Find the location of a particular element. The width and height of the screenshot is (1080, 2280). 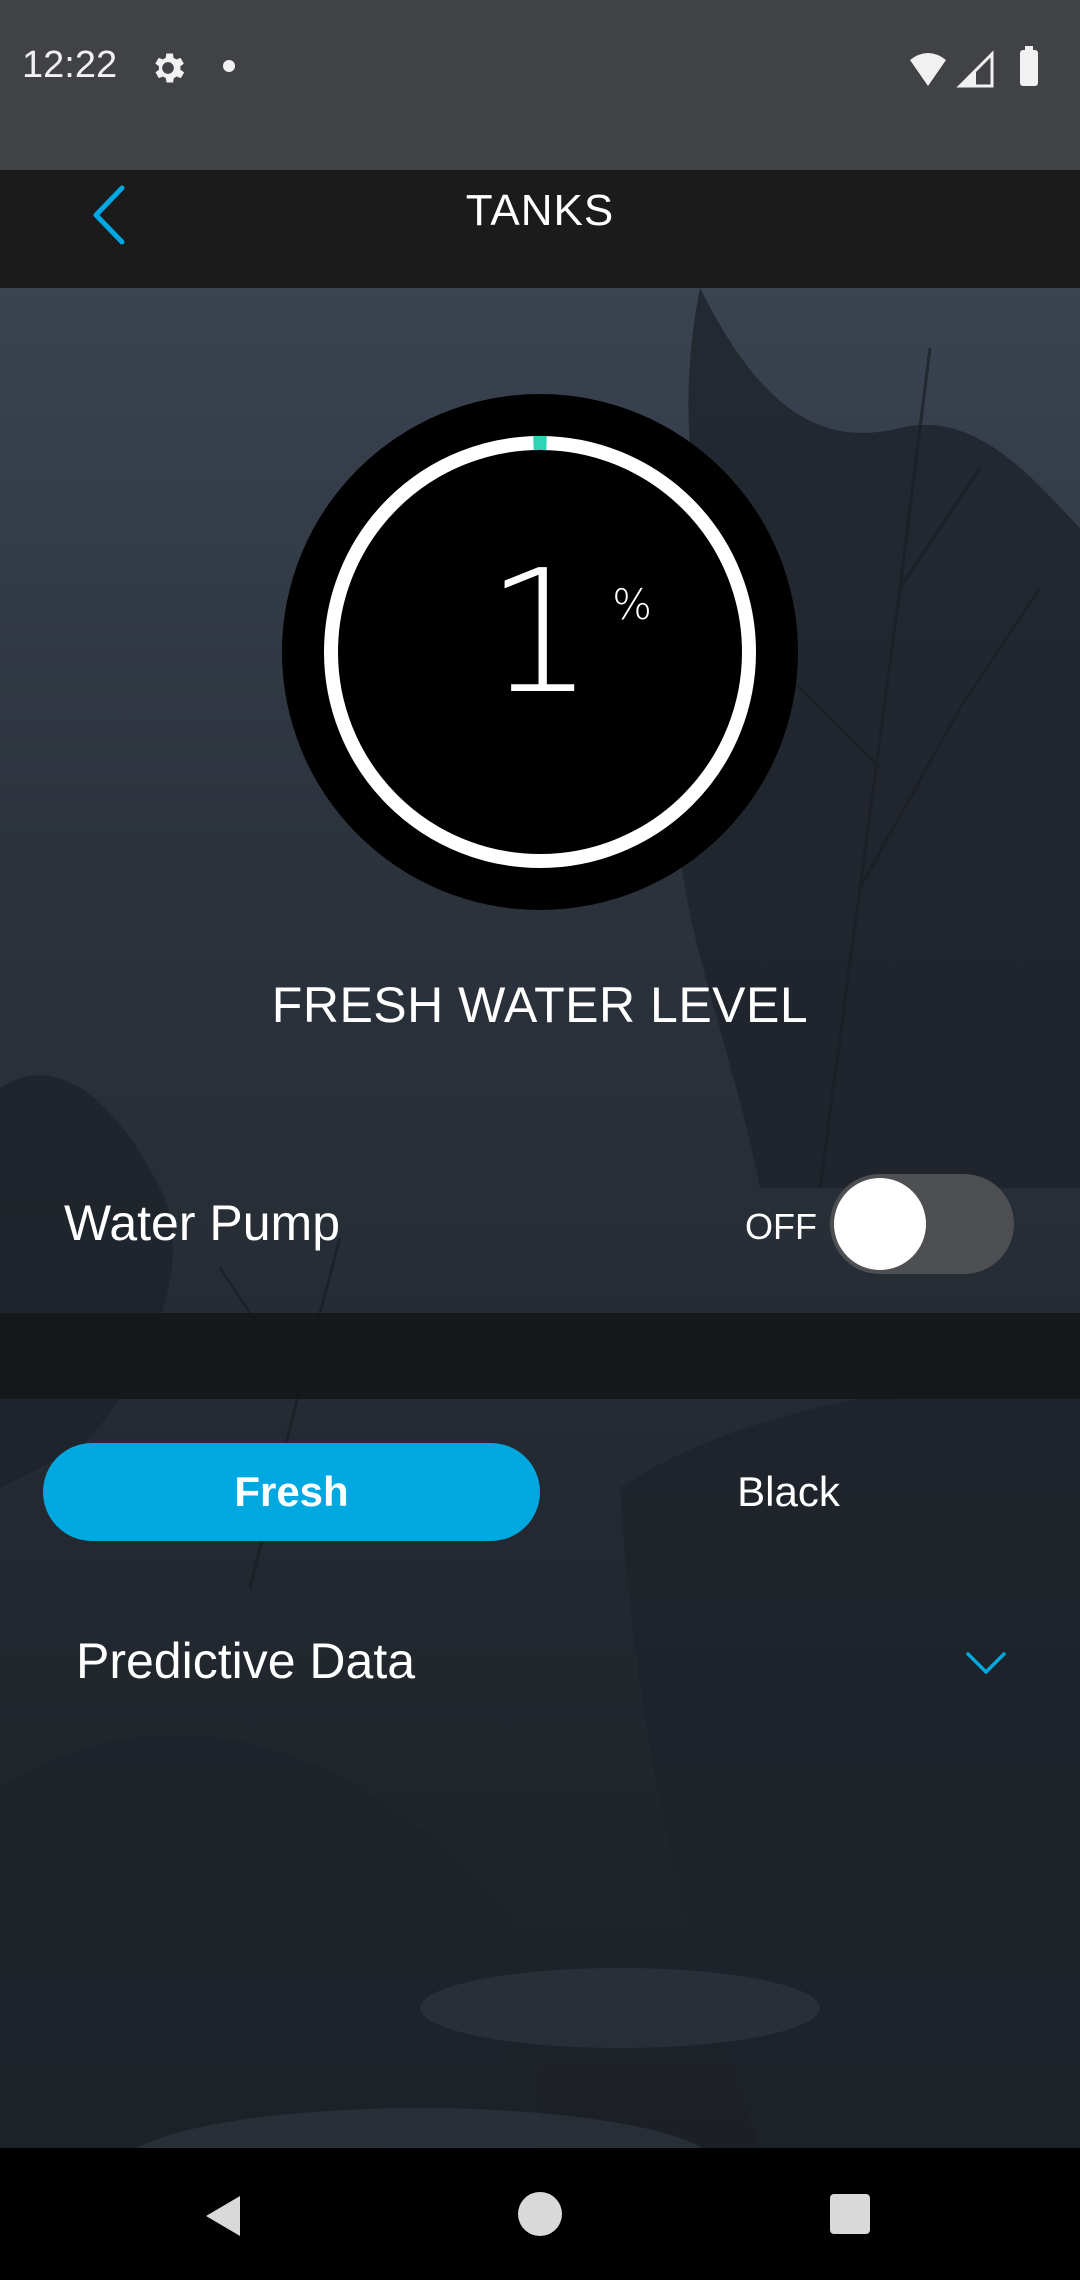

wifi-icon is located at coordinates (928, 69).